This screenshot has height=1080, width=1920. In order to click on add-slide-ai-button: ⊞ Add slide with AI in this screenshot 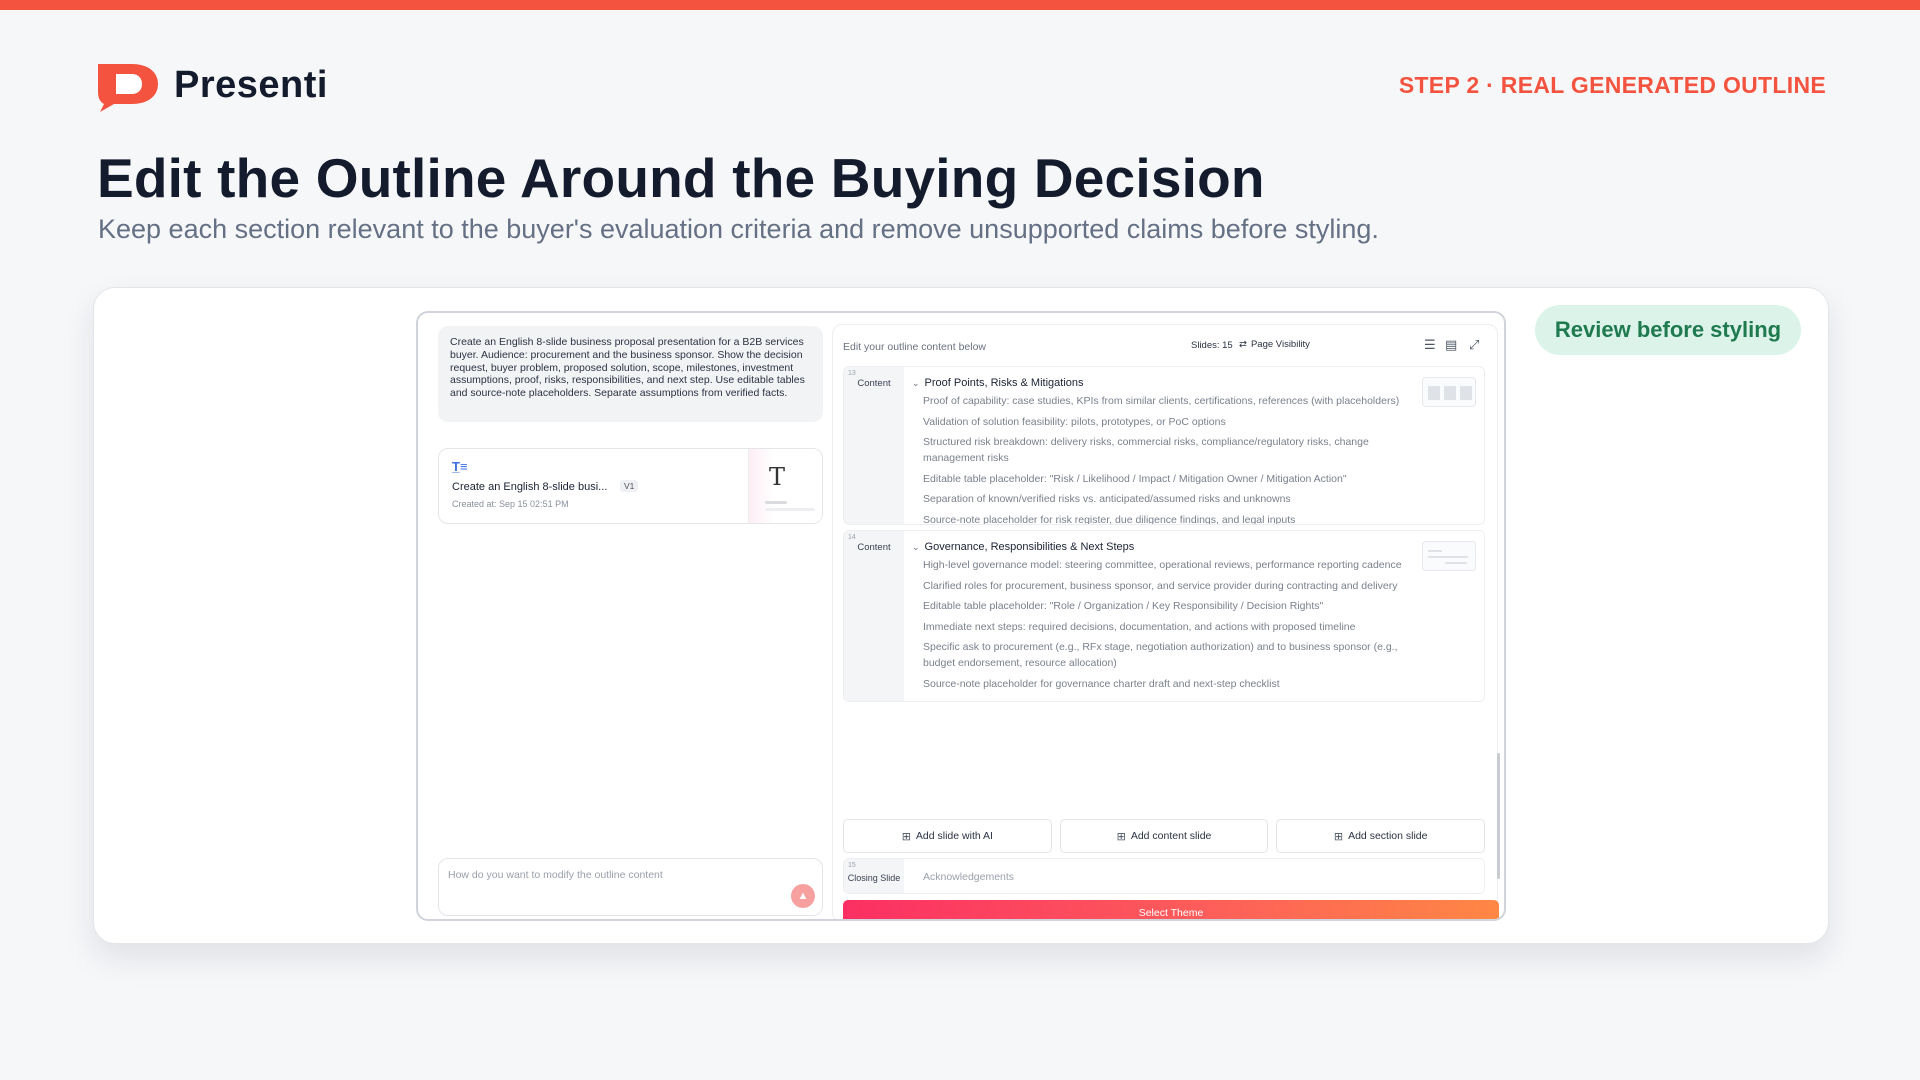, I will do `click(947, 836)`.